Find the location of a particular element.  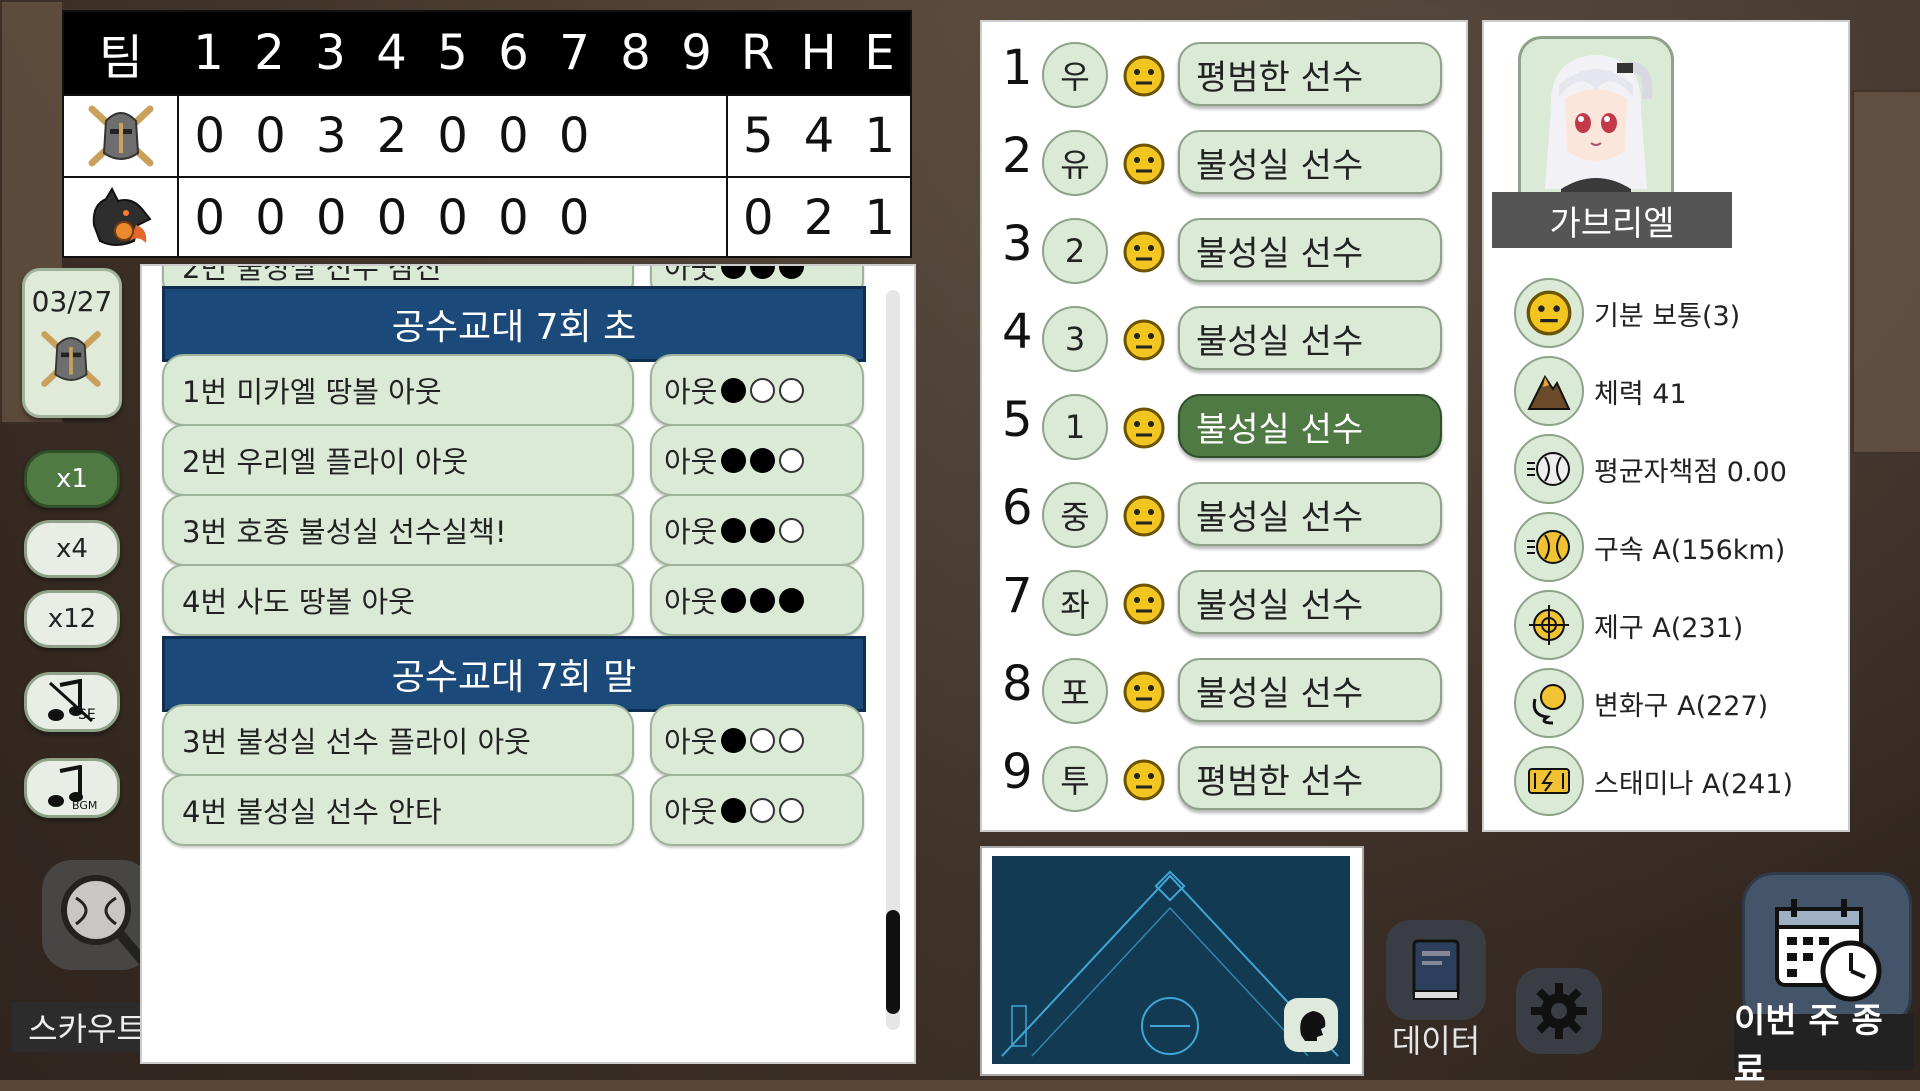

data-button: 데이터 is located at coordinates (1436, 985).